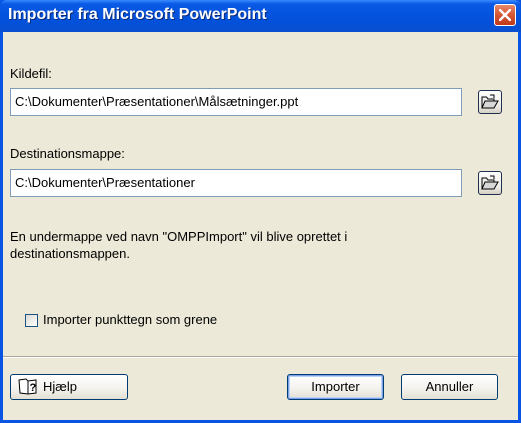 The height and width of the screenshot is (423, 521). What do you see at coordinates (67, 153) in the screenshot?
I see `destination-folder-label: Destinationsmappe:` at bounding box center [67, 153].